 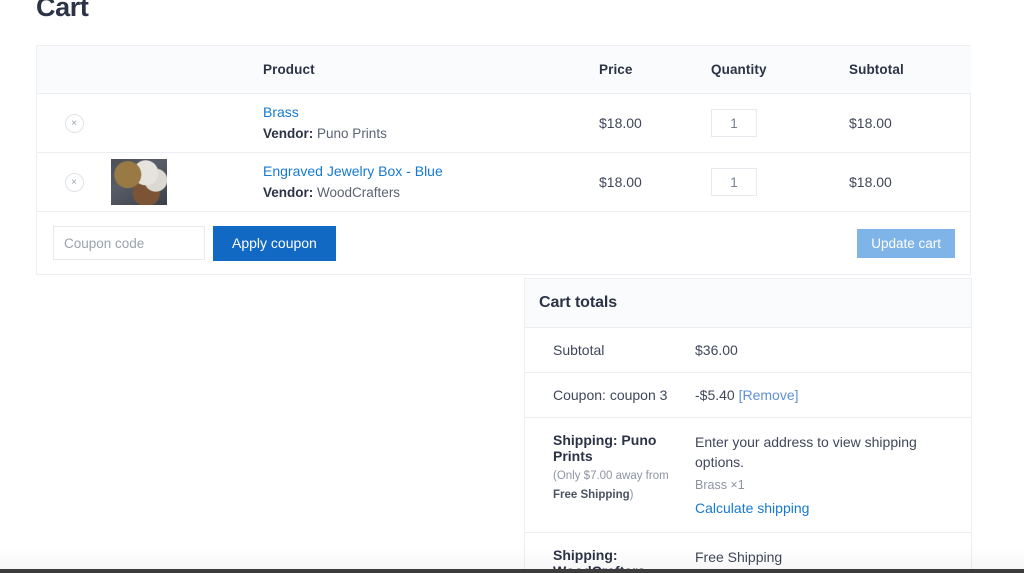 What do you see at coordinates (352, 133) in the screenshot?
I see `vendor-name: Puno Prints` at bounding box center [352, 133].